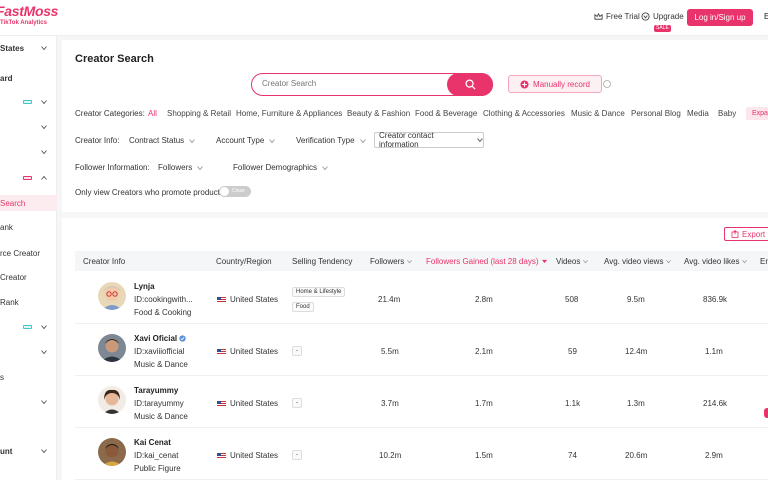 Image resolution: width=768 pixels, height=480 pixels. What do you see at coordinates (175, 167) in the screenshot?
I see `dropdown-label: Followers` at bounding box center [175, 167].